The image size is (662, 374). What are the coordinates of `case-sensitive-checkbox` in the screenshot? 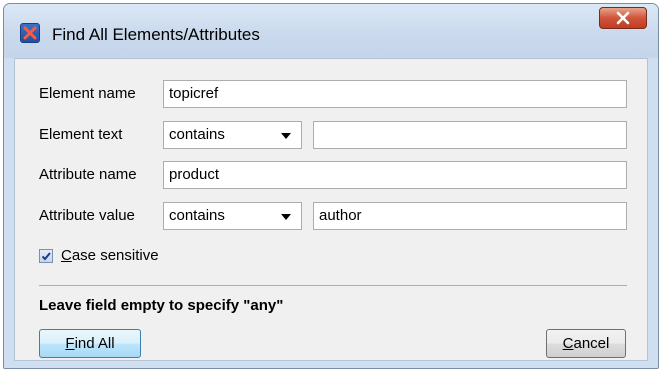 It's located at (46, 256).